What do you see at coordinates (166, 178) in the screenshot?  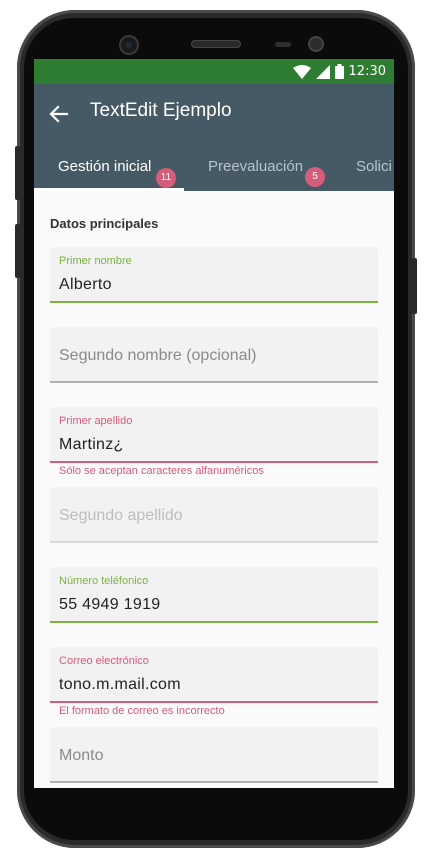 I see `tab-badge: 11` at bounding box center [166, 178].